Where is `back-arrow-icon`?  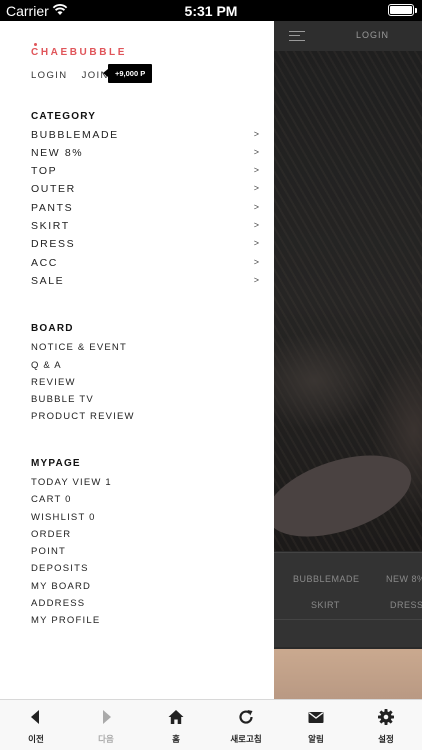
back-arrow-icon is located at coordinates (35, 717).